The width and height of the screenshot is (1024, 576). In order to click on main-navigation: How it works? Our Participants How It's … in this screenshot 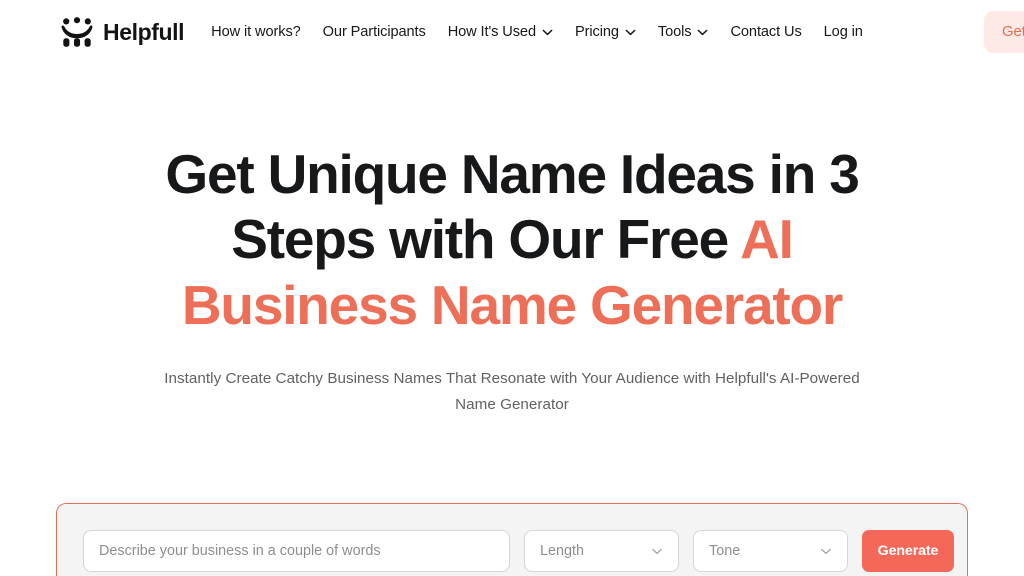, I will do `click(537, 32)`.